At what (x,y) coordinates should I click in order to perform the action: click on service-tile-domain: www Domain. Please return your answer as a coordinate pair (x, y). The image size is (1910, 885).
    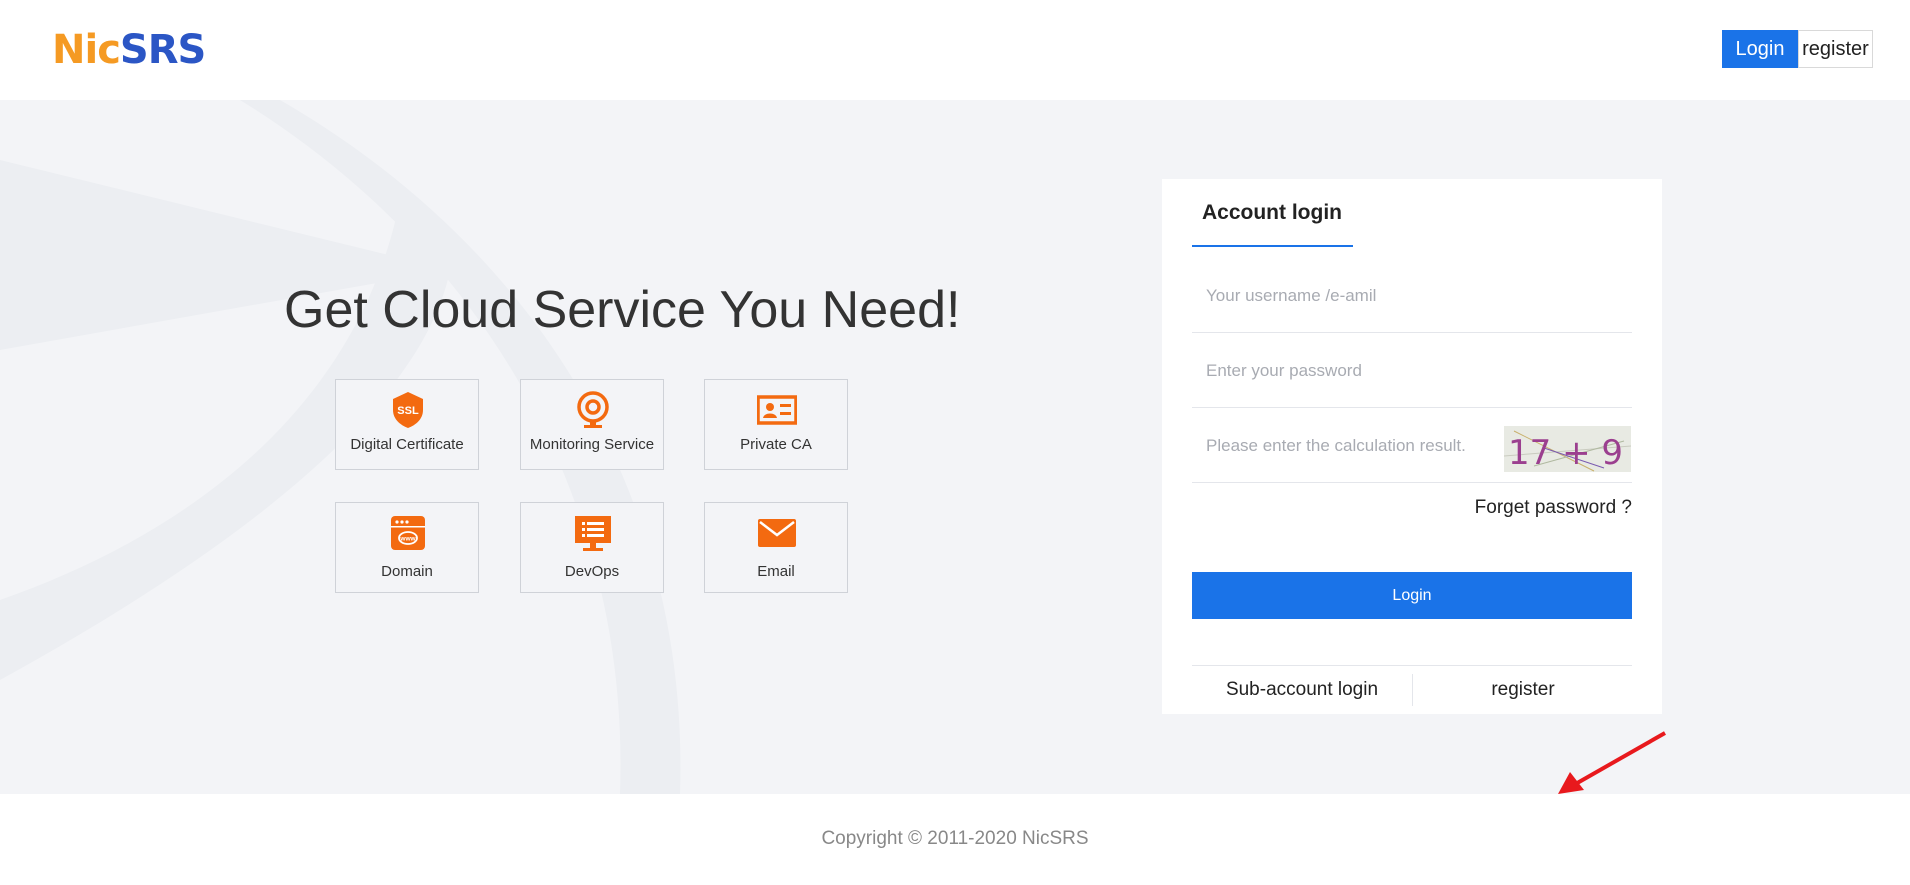
    Looking at the image, I should click on (407, 547).